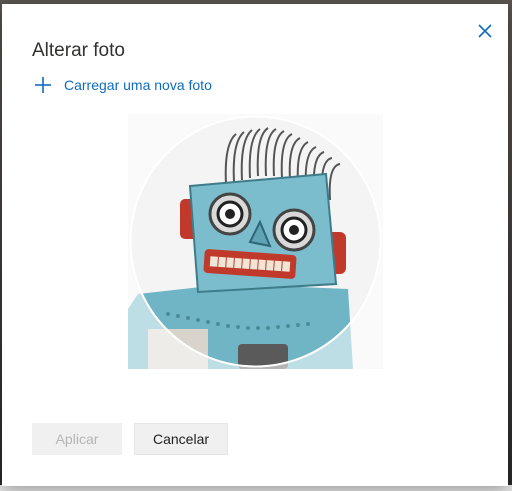 The image size is (512, 491). I want to click on cancel-button: Cancelar, so click(181, 439).